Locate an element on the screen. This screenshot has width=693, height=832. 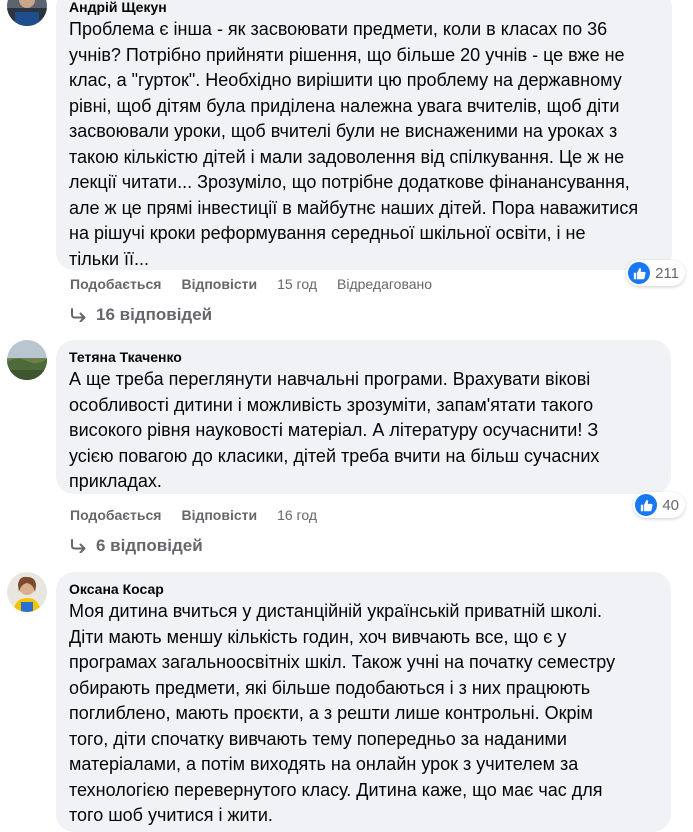
comment-author: Тетяна Ткаченко is located at coordinates (363, 357).